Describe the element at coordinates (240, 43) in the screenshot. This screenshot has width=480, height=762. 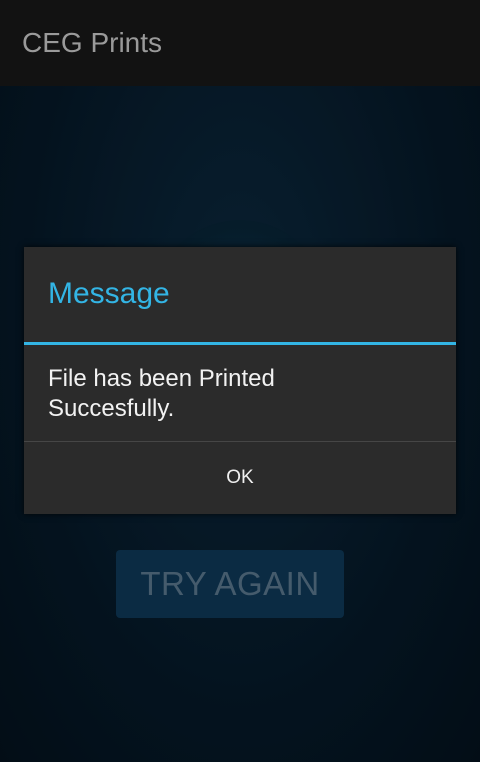
I see `action-bar: CEG Prints` at that location.